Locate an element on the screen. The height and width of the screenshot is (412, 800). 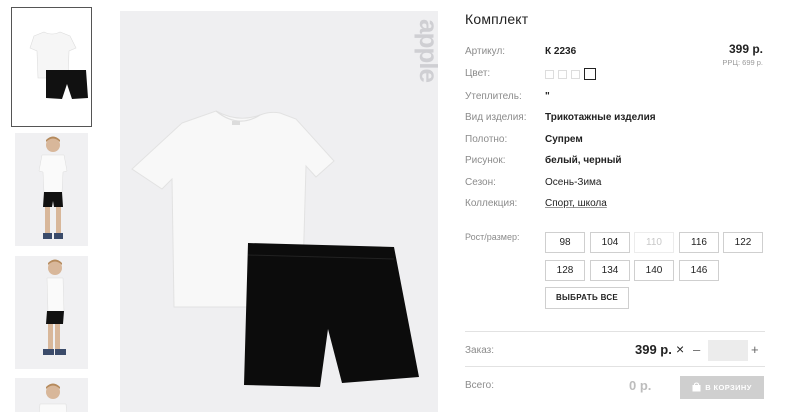
attr-season: Сезон: Осень-Зима is located at coordinates (615, 183).